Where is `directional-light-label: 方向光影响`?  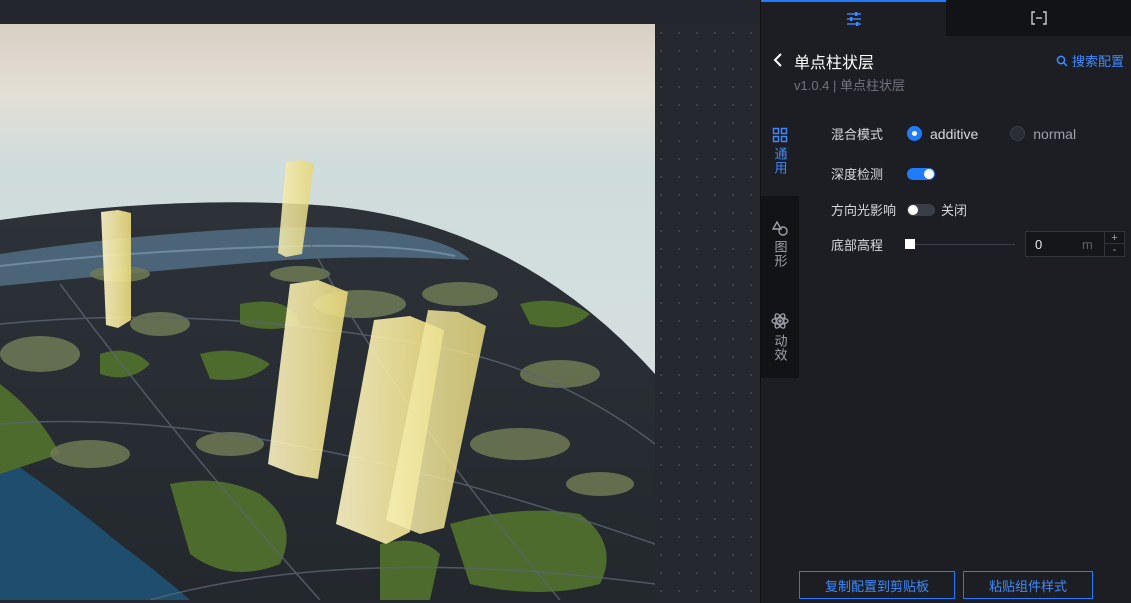 directional-light-label: 方向光影响 is located at coordinates (864, 210).